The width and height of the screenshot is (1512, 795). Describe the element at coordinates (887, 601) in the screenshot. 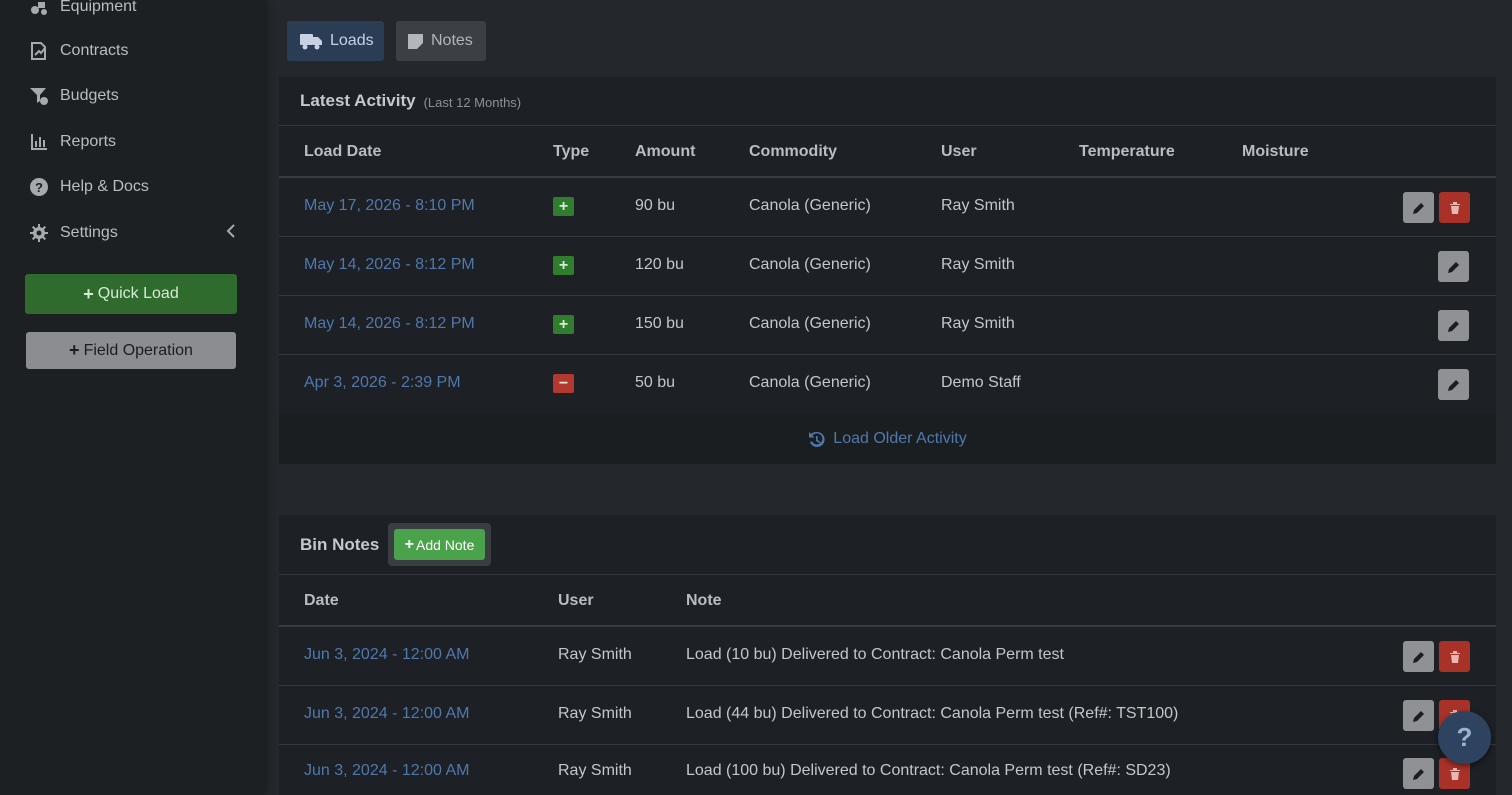

I see `table-header: Date User Note` at that location.